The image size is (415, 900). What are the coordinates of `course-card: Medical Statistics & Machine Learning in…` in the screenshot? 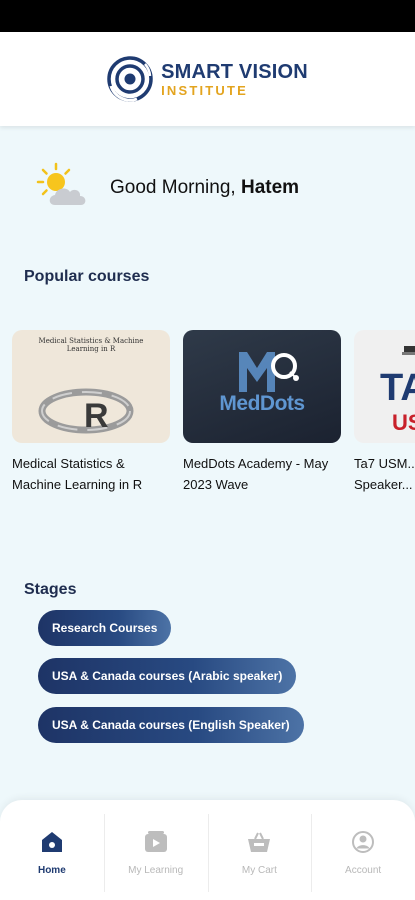 It's located at (91, 412).